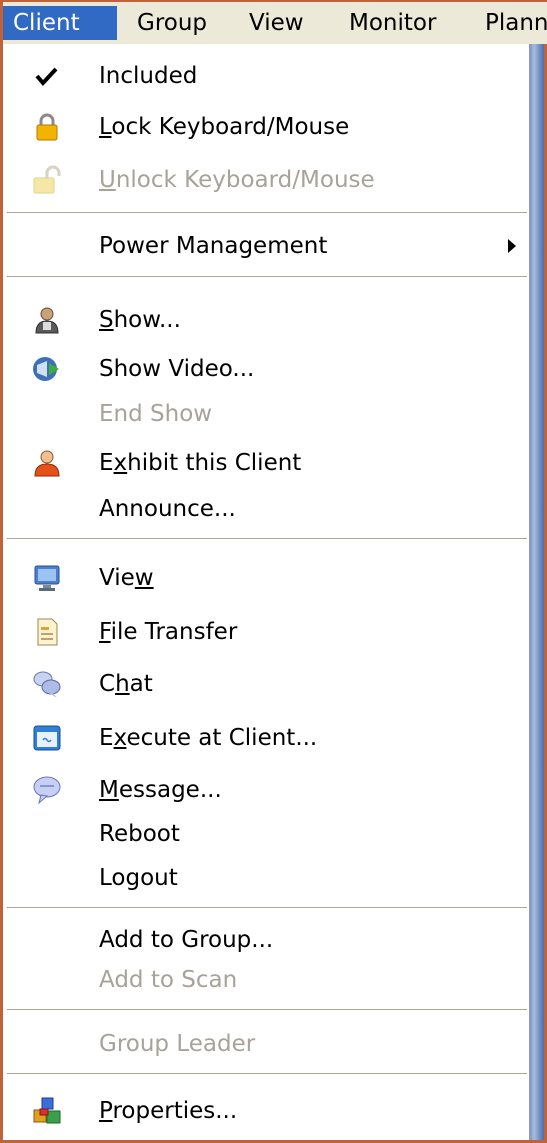  What do you see at coordinates (392, 23) in the screenshot?
I see `menu-monitor: Monitor` at bounding box center [392, 23].